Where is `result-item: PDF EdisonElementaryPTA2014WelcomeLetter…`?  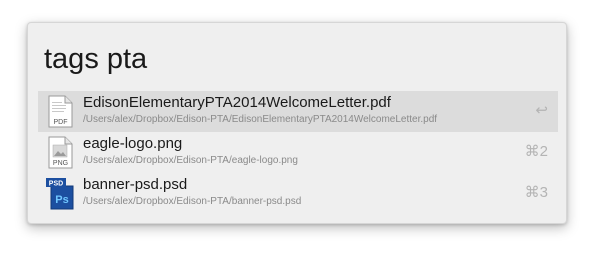 result-item: PDF EdisonElementaryPTA2014WelcomeLetter… is located at coordinates (298, 111).